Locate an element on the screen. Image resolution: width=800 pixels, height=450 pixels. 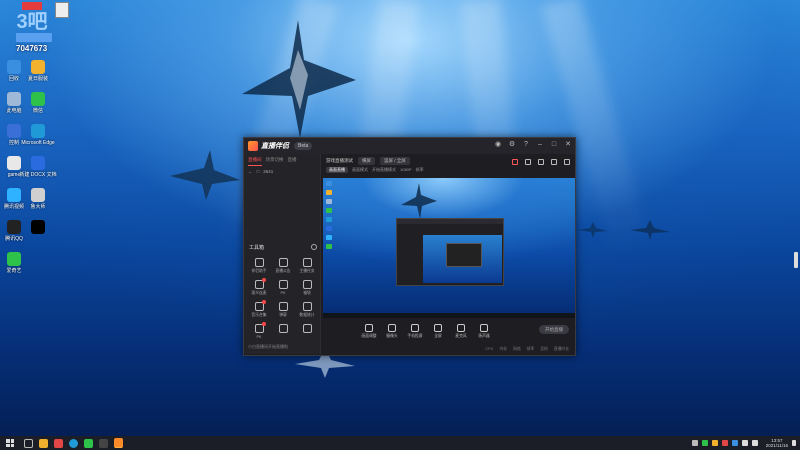
bell-icon is located at coordinates (554, 162).